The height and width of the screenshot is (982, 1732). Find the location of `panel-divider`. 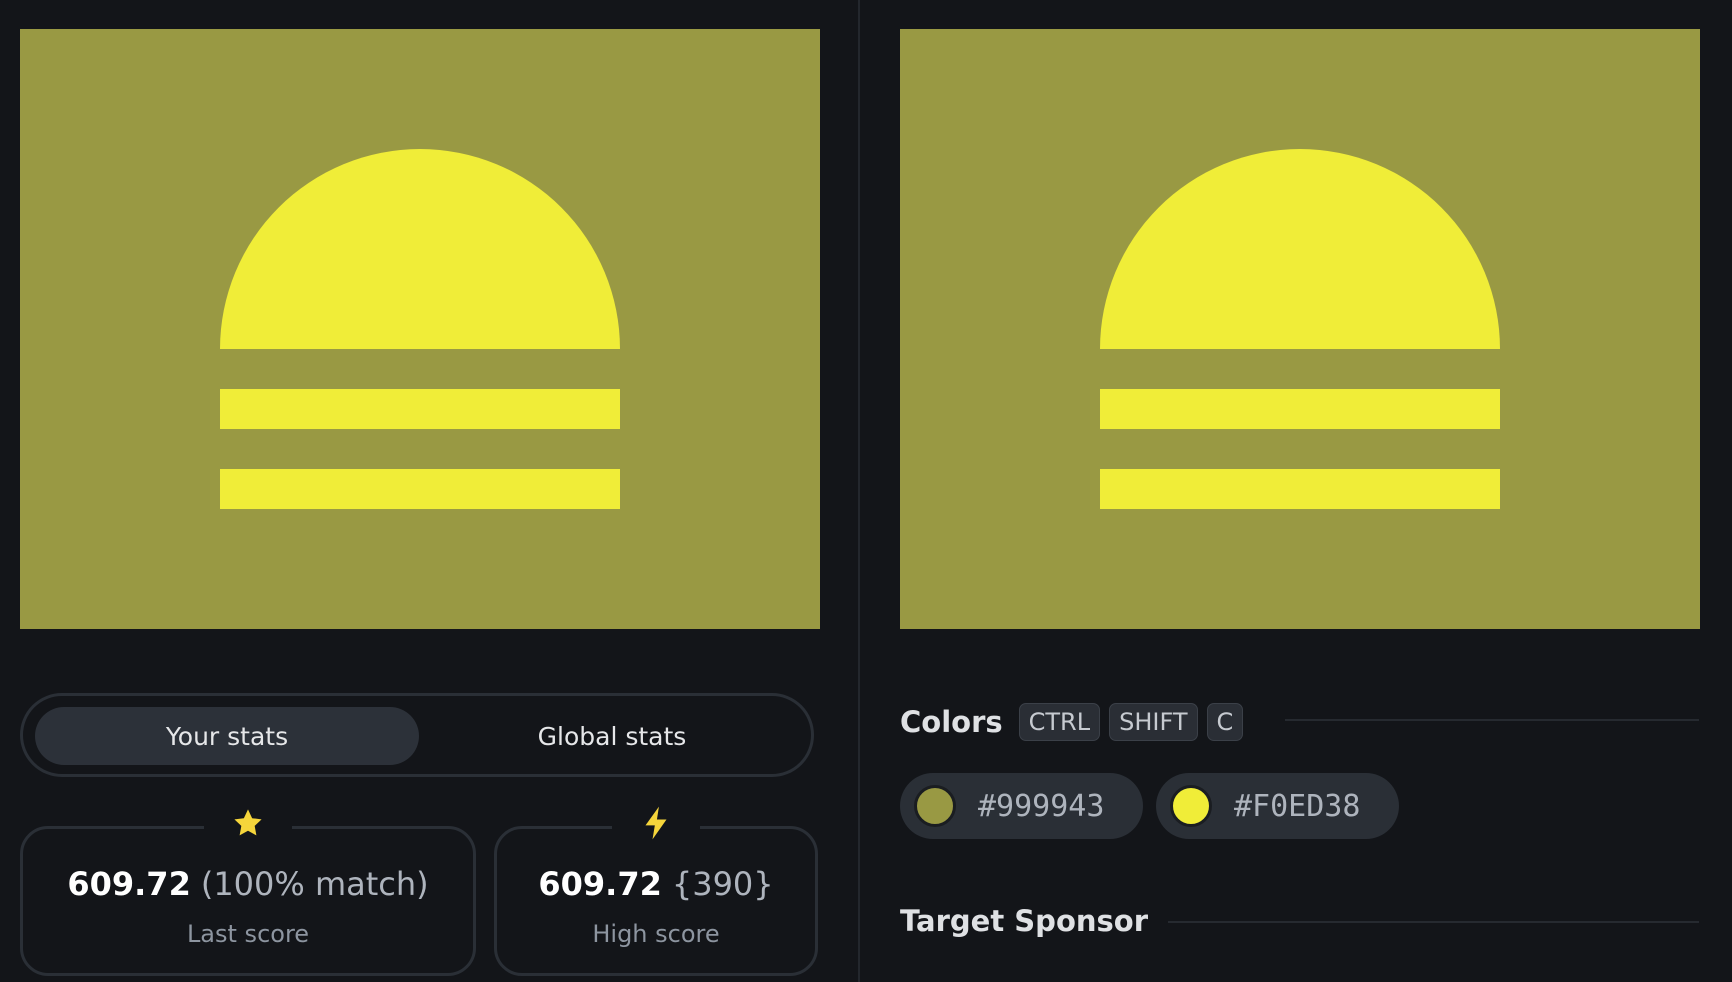

panel-divider is located at coordinates (859, 491).